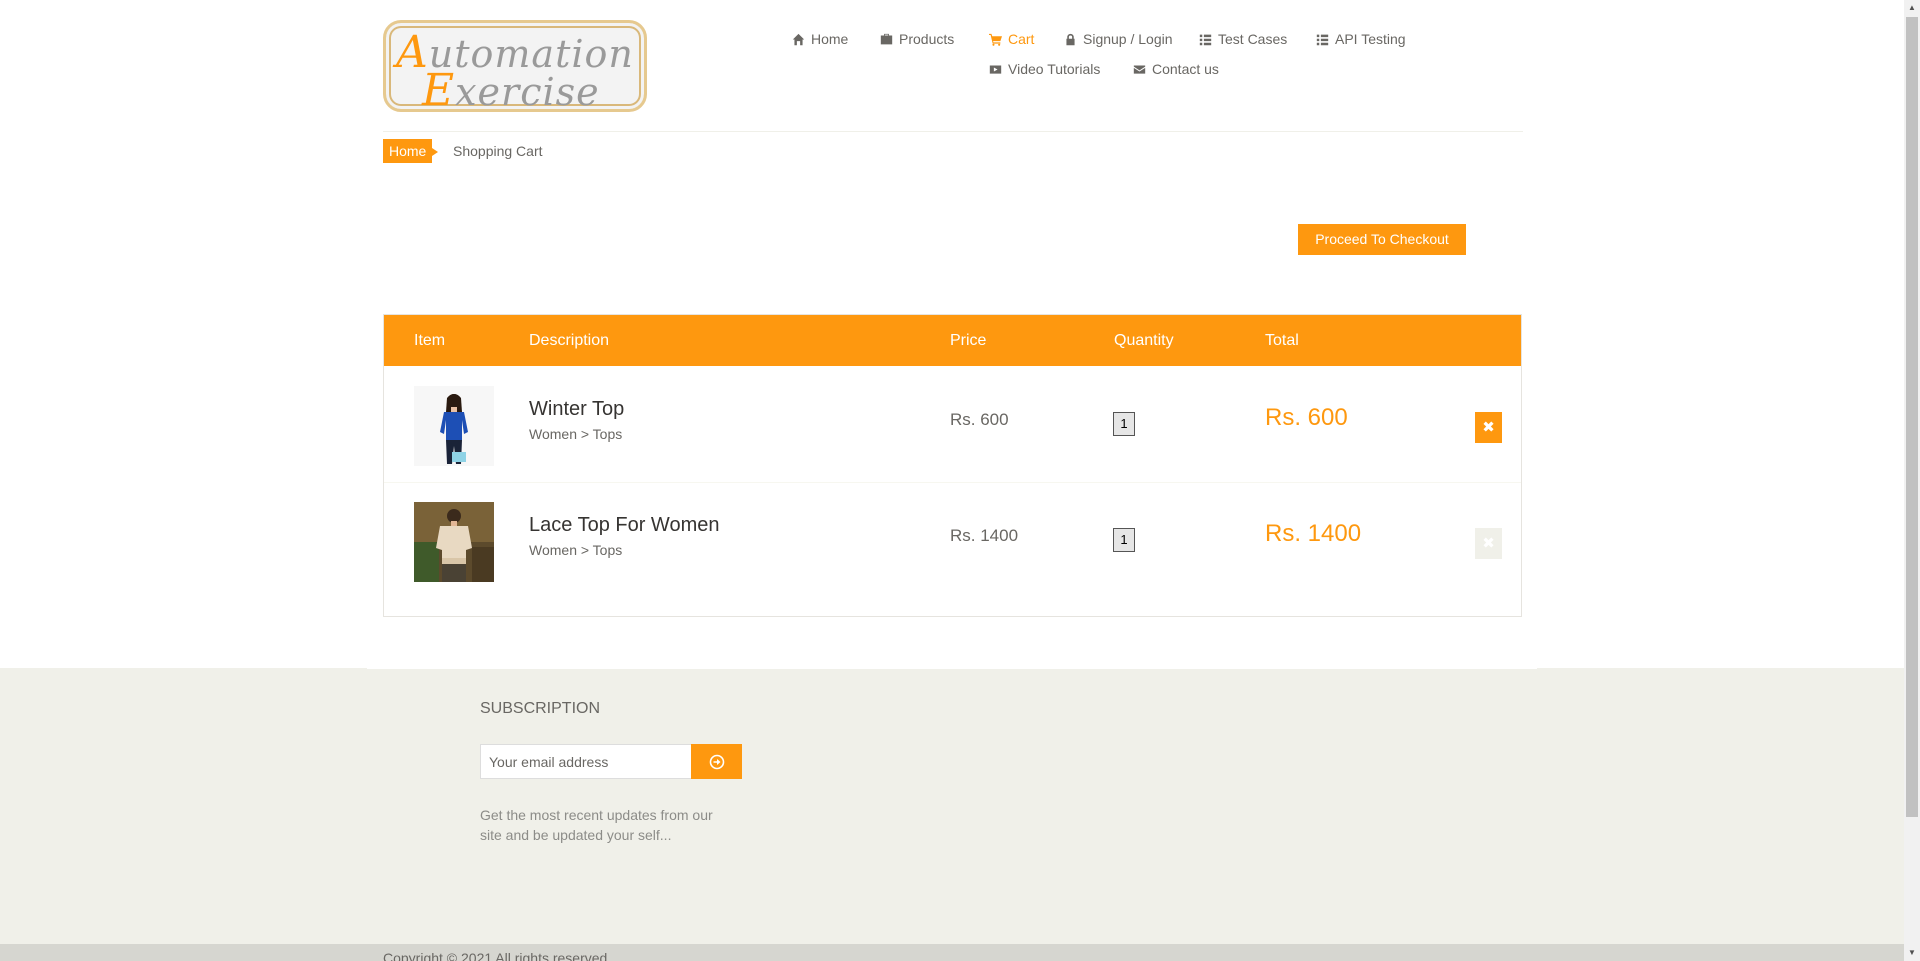 The height and width of the screenshot is (961, 1920). I want to click on scrollbar-thumb, so click(1912, 417).